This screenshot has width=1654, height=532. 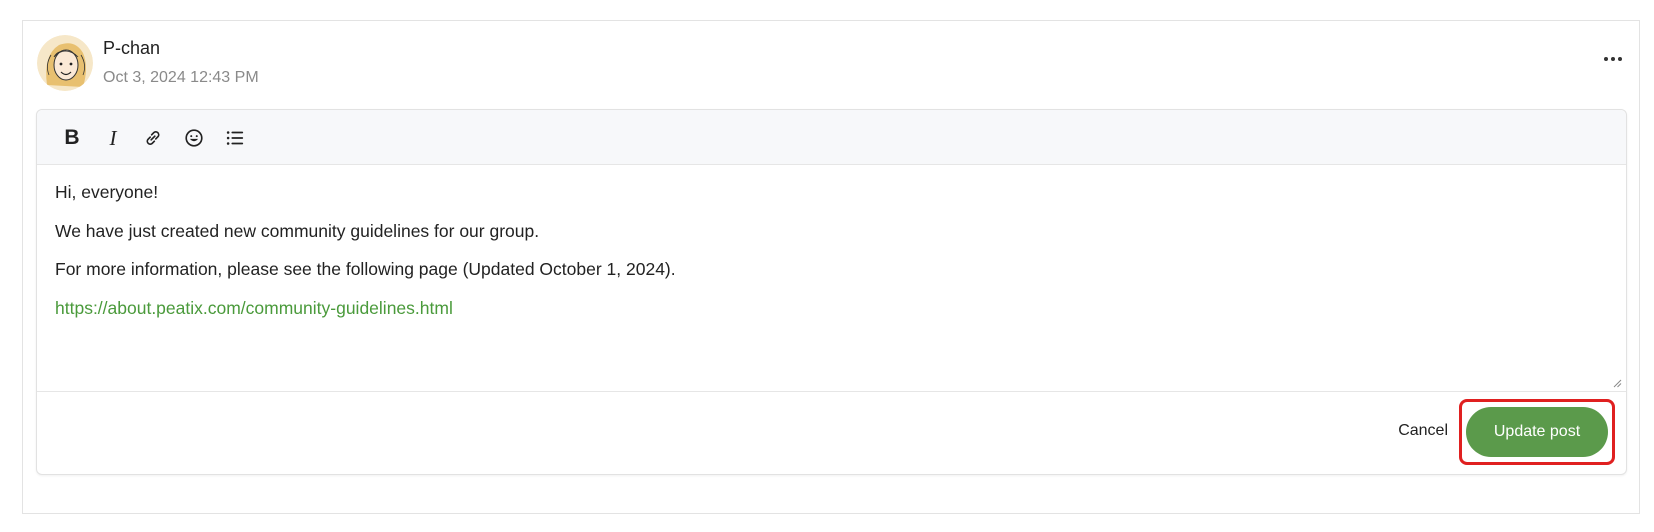 I want to click on avatar, so click(x=65, y=63).